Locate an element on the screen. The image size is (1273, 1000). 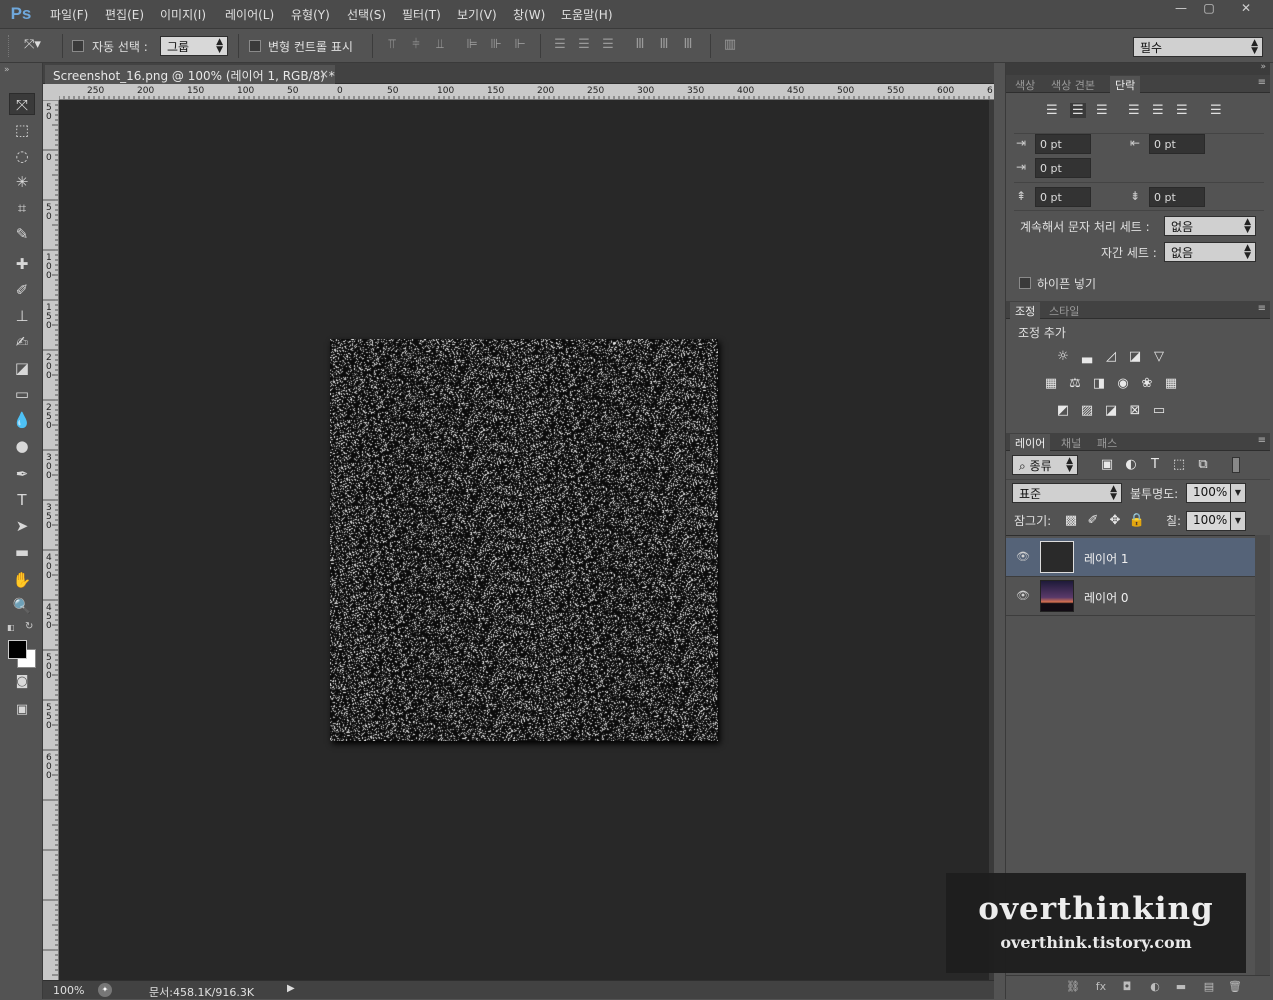
layer-effects-icon: fx is located at coordinates (1101, 988).